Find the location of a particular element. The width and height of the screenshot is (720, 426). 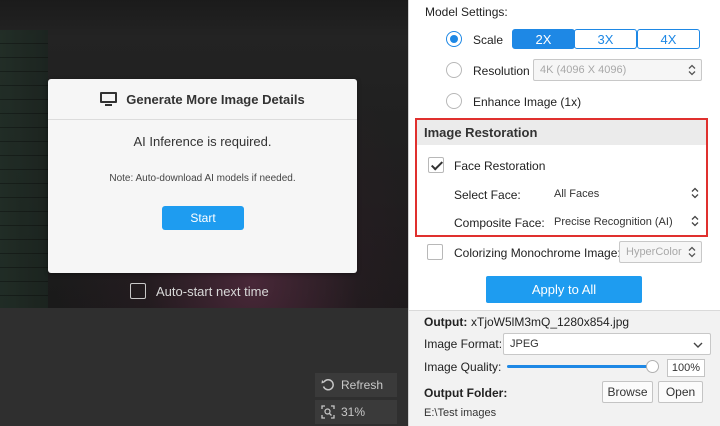

zoom-control: 31% is located at coordinates (356, 412).